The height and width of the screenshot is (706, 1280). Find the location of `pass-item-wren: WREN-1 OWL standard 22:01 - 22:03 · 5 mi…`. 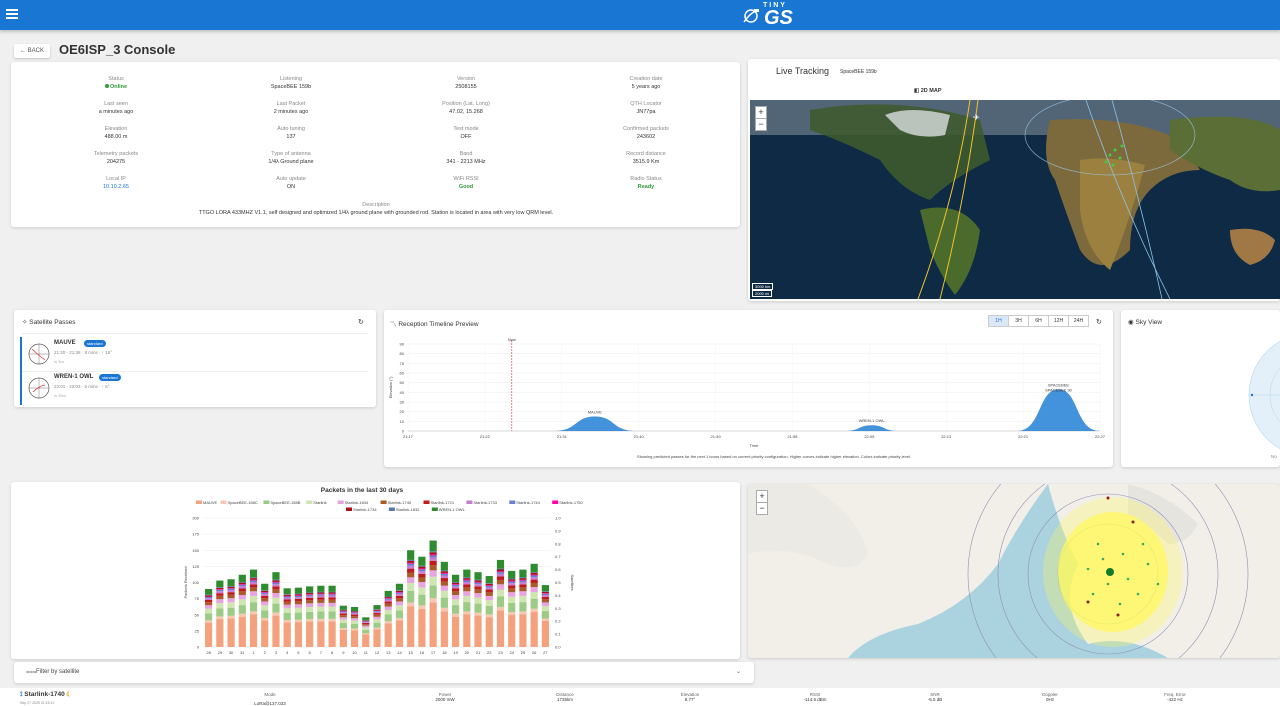

pass-item-wren: WREN-1 OWL standard 22:01 - 22:03 · 5 mi… is located at coordinates (196, 388).